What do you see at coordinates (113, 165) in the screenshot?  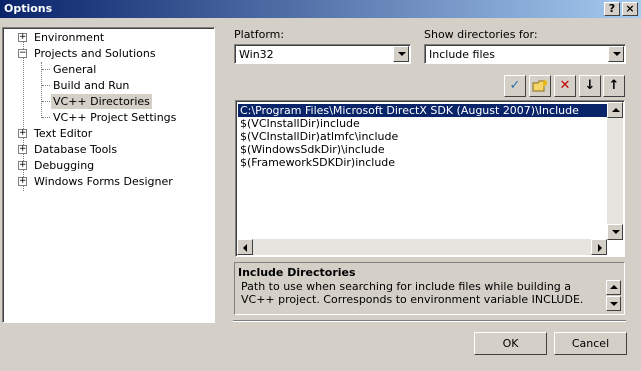 I see `tree-item-debugging: + Debugging` at bounding box center [113, 165].